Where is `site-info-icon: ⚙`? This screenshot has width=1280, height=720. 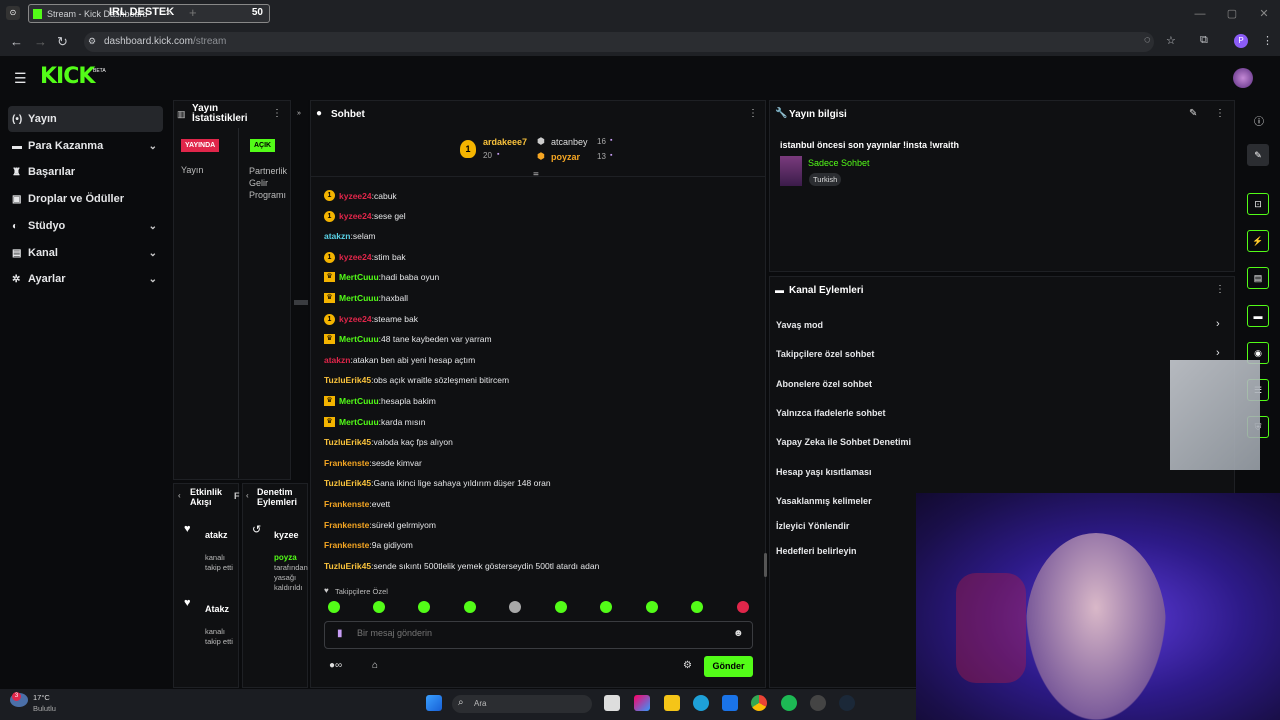
site-info-icon: ⚙ is located at coordinates (92, 41).